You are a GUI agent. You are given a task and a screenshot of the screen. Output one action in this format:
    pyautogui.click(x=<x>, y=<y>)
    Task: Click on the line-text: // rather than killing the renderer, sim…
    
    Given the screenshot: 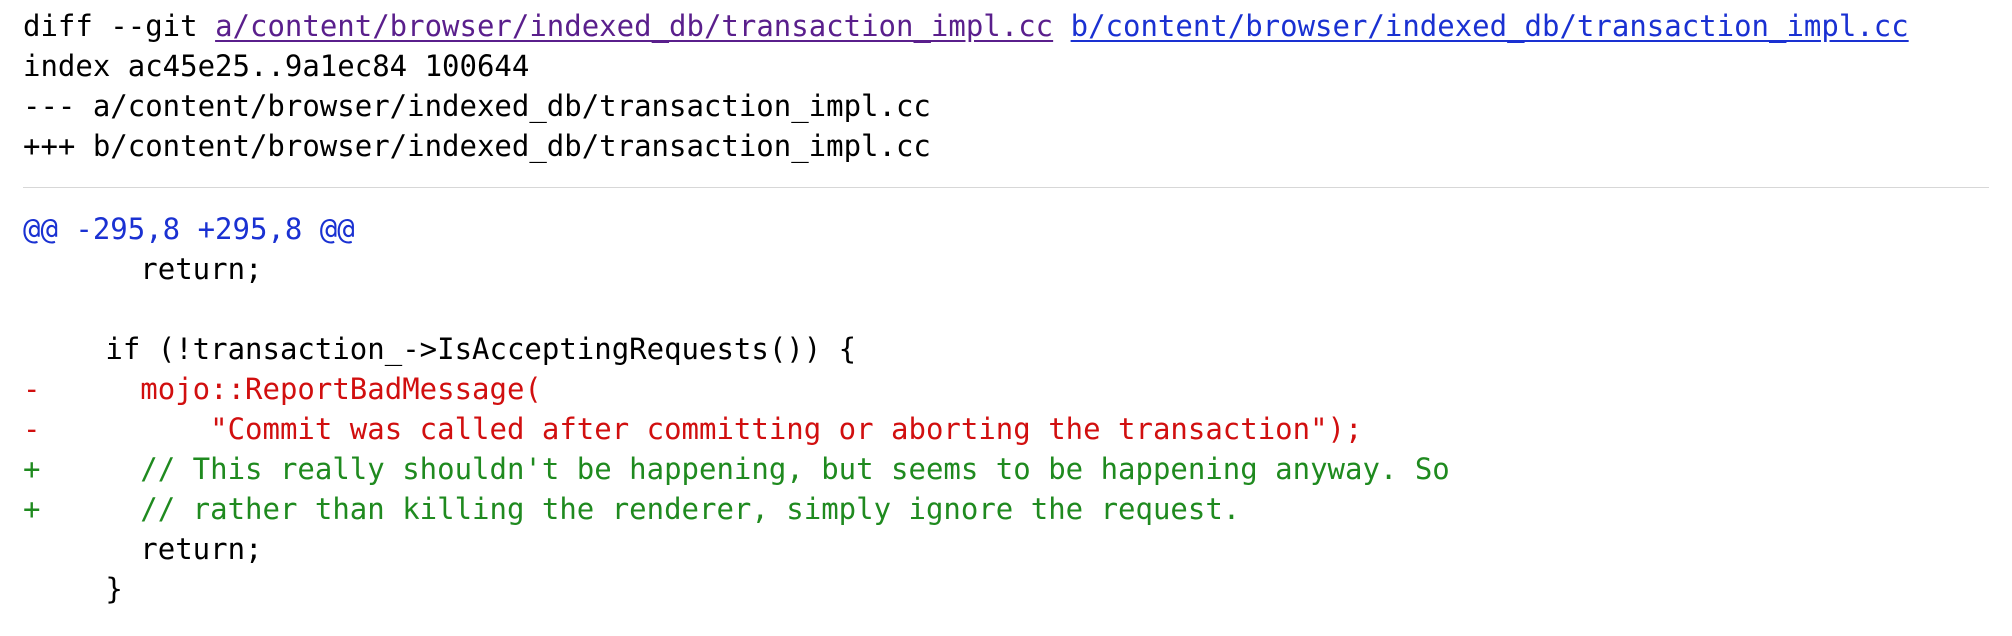 What is the action you would take?
    pyautogui.click(x=647, y=509)
    